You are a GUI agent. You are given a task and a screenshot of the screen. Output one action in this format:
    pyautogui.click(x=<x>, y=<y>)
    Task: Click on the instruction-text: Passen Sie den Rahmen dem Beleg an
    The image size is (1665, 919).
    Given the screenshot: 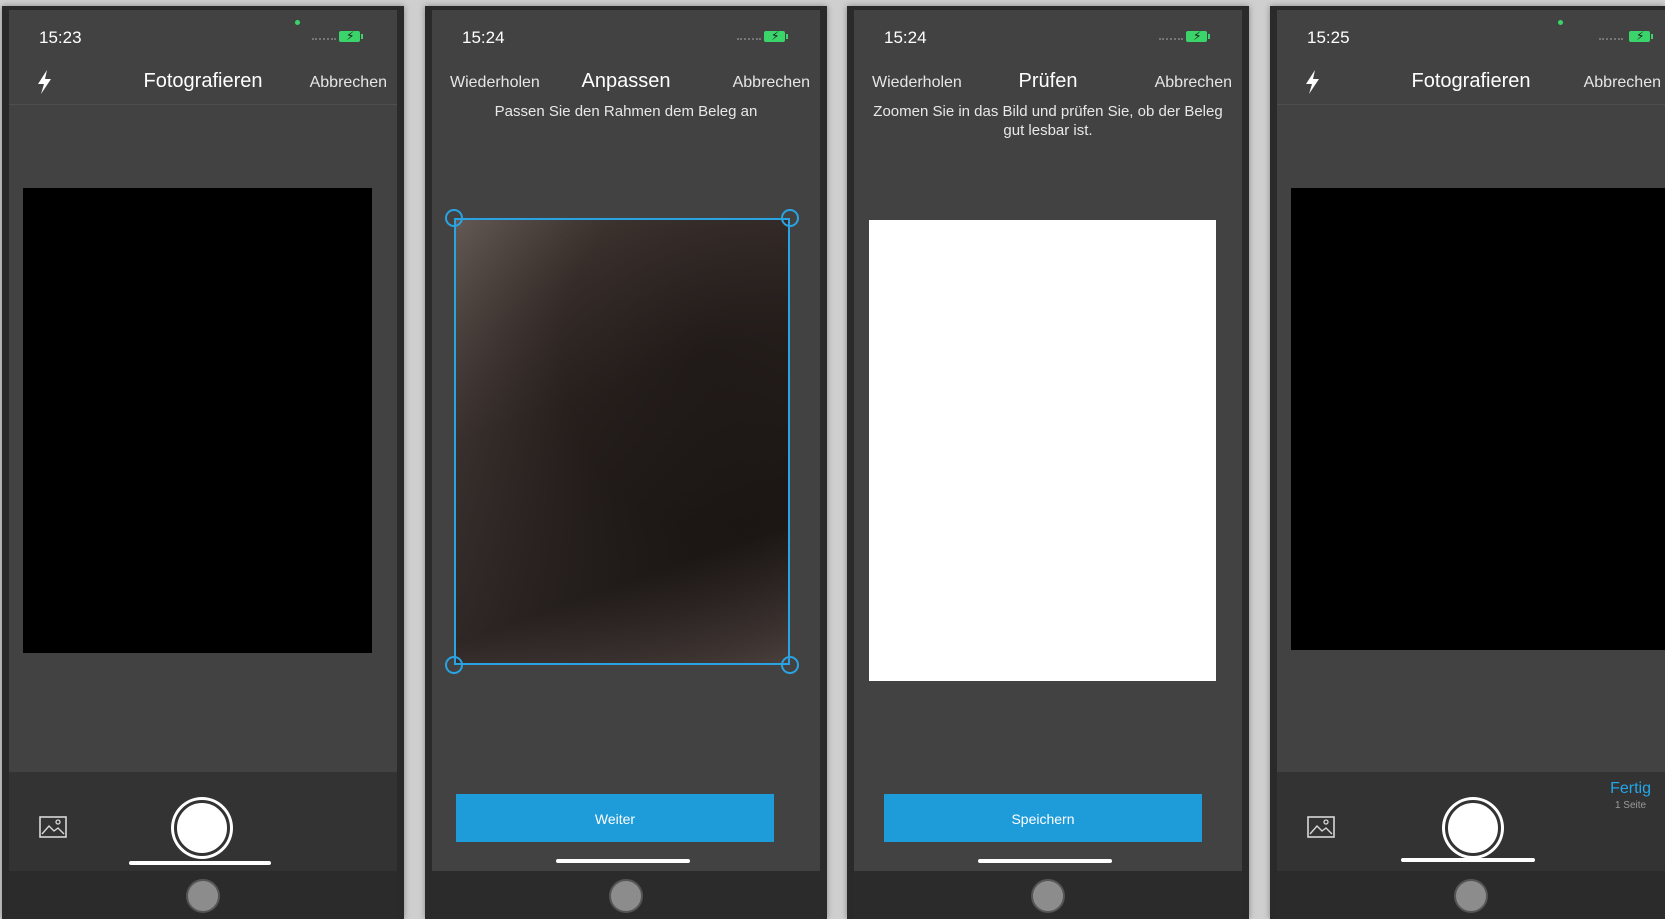 What is the action you would take?
    pyautogui.click(x=626, y=111)
    